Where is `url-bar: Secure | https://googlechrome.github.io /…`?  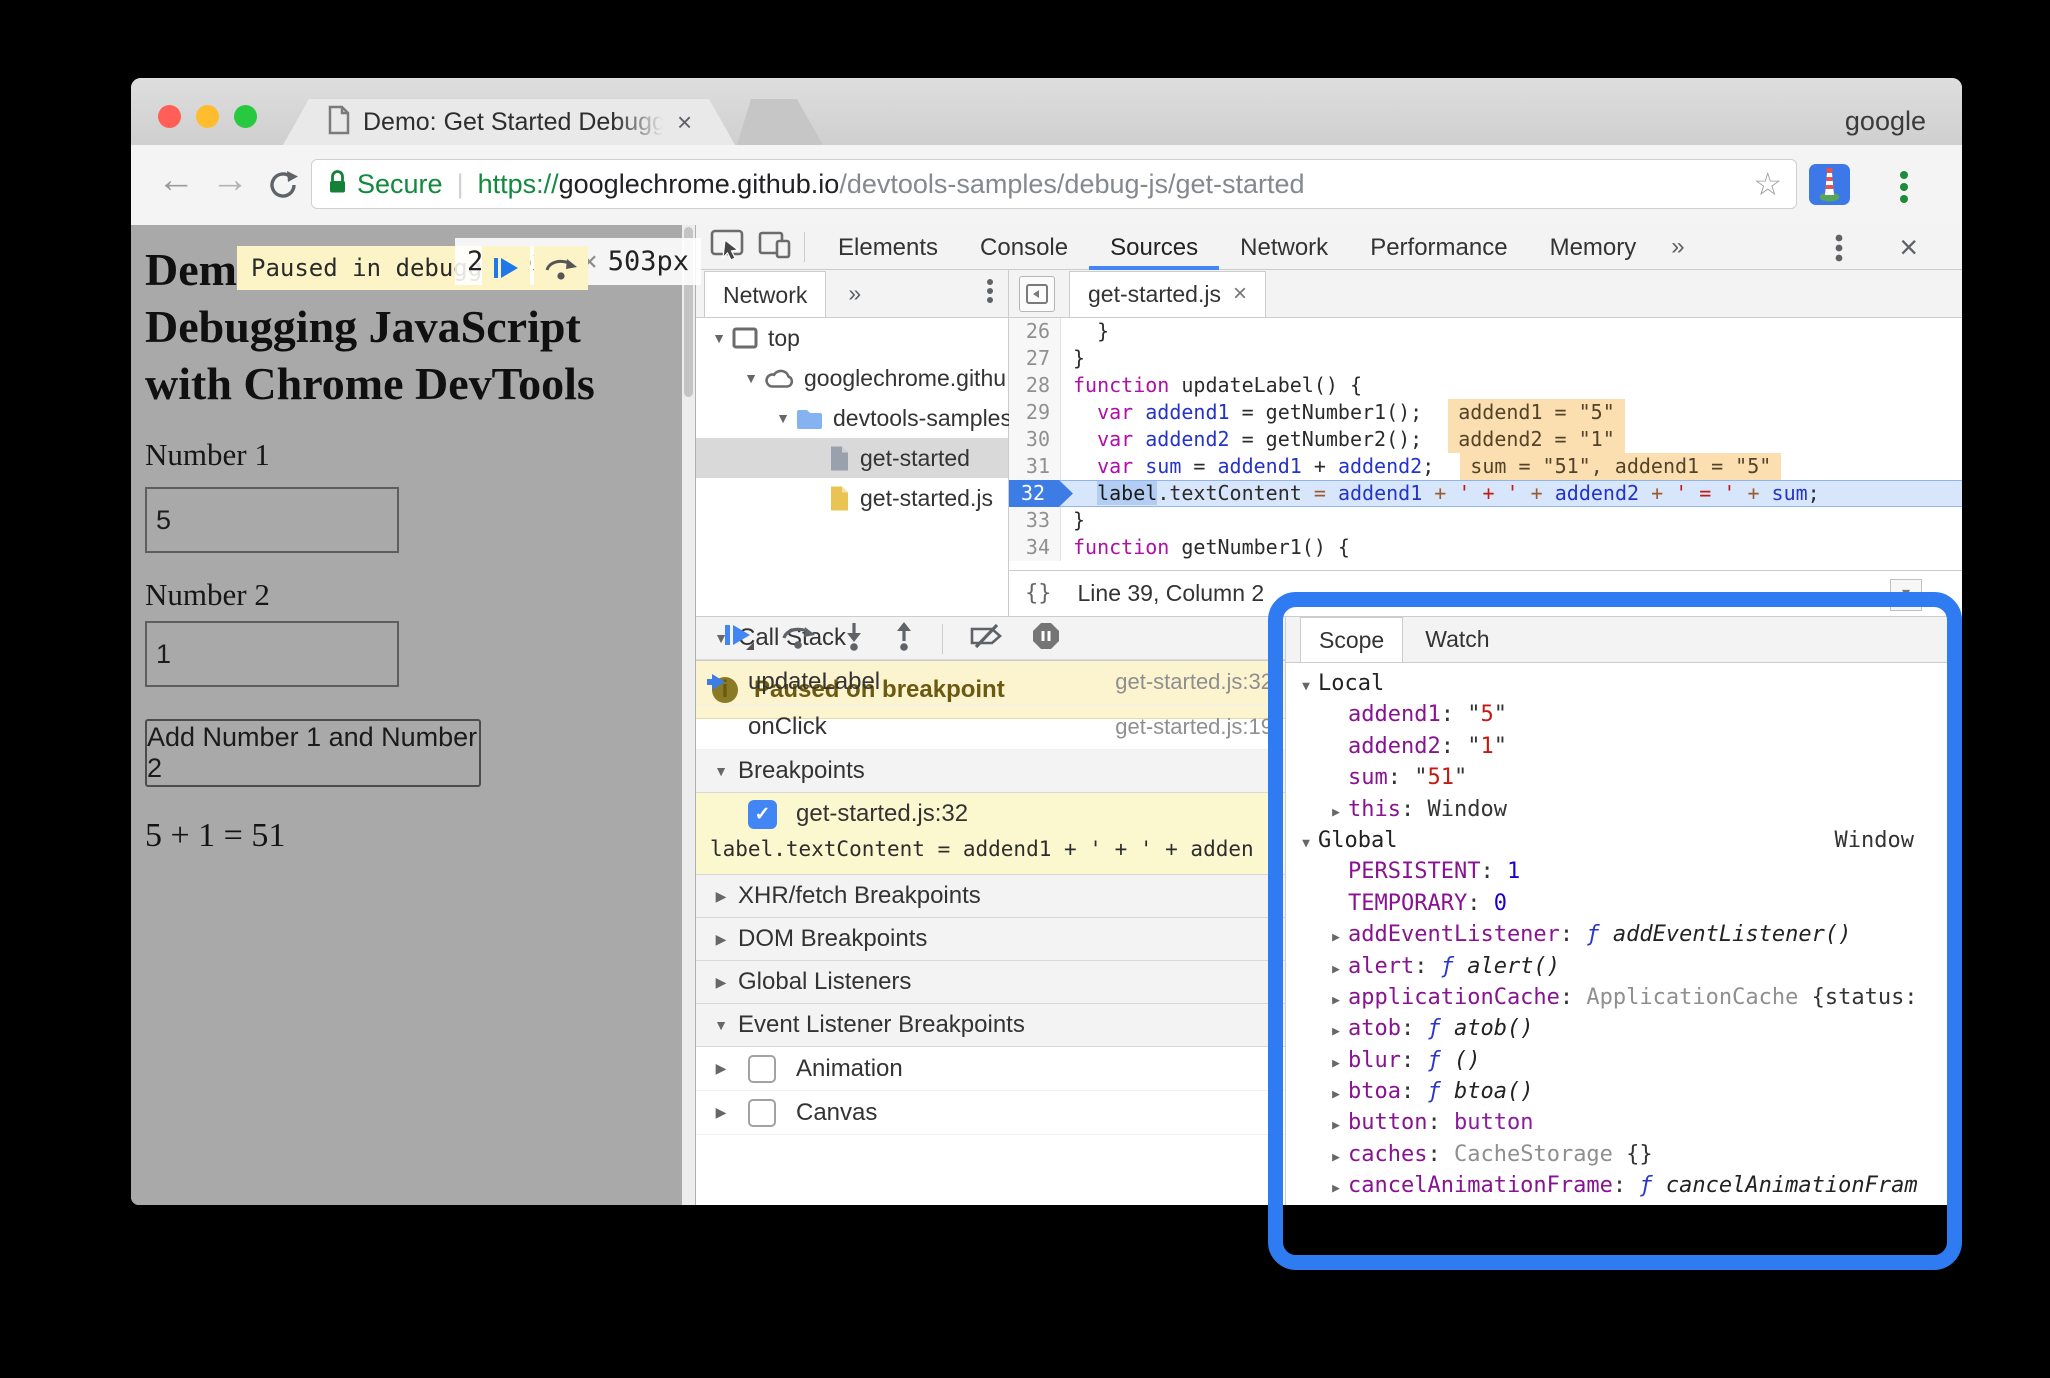
url-bar: Secure | https://googlechrome.github.io /… is located at coordinates (1054, 184).